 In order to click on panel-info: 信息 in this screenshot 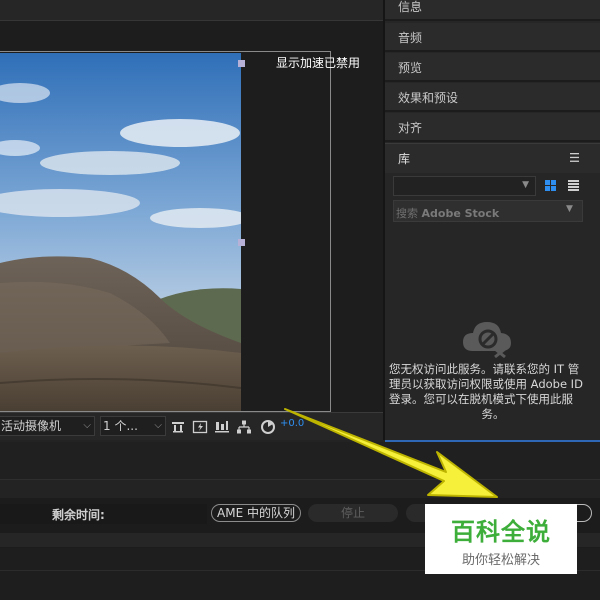, I will do `click(492, 10)`.